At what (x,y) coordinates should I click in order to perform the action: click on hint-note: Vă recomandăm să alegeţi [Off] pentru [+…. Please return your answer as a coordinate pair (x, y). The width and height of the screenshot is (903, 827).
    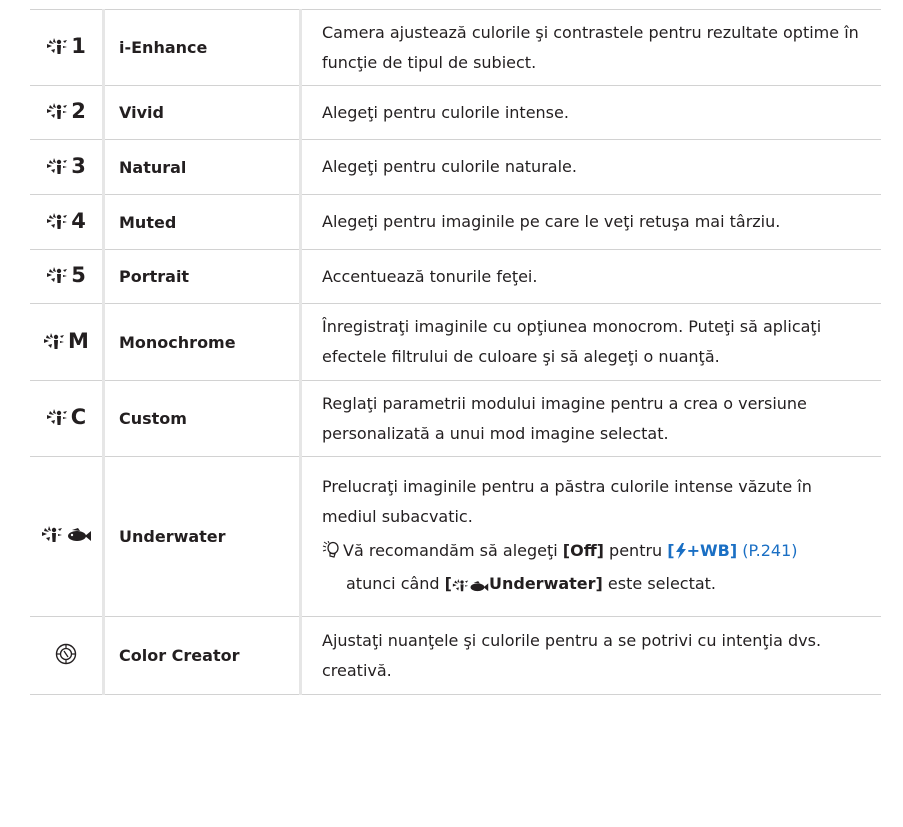
    Looking at the image, I should click on (596, 569).